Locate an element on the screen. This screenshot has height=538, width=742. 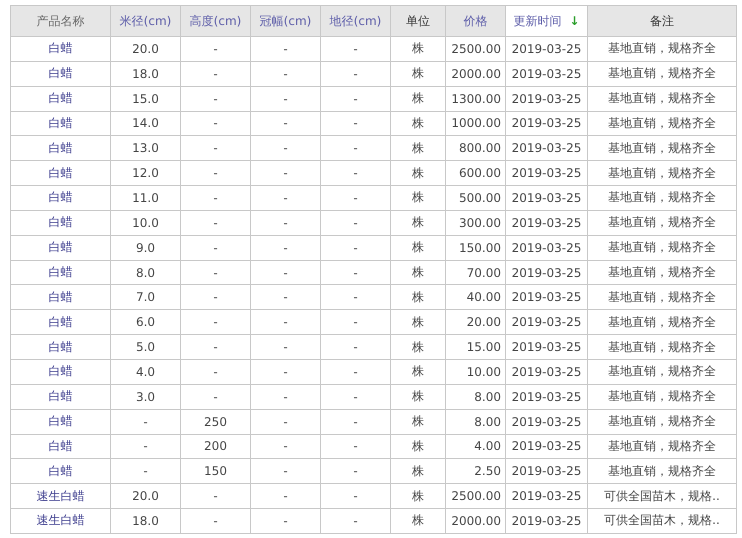
table-cell: 8.00 is located at coordinates (487, 397).